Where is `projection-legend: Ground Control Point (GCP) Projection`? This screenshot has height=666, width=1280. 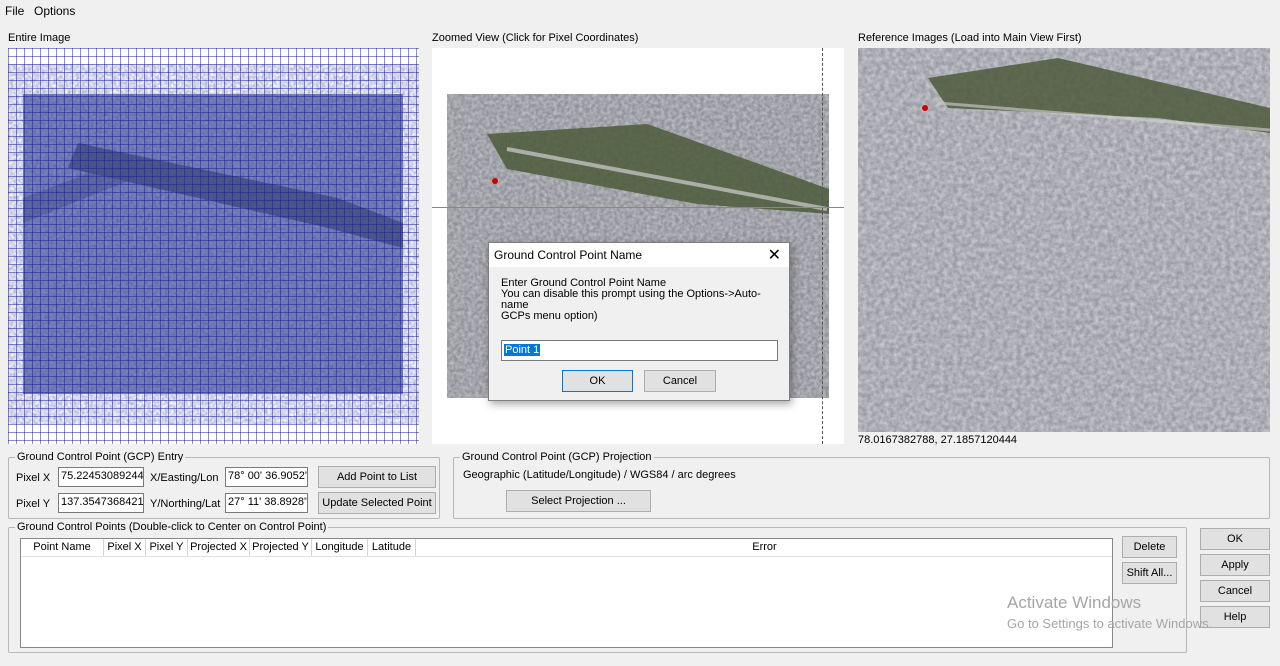
projection-legend: Ground Control Point (GCP) Projection is located at coordinates (557, 457).